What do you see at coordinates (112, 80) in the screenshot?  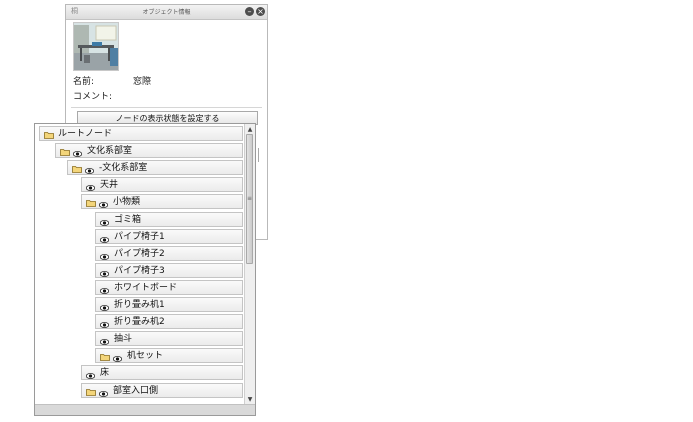 I see `name-row: 名前: 窓際` at bounding box center [112, 80].